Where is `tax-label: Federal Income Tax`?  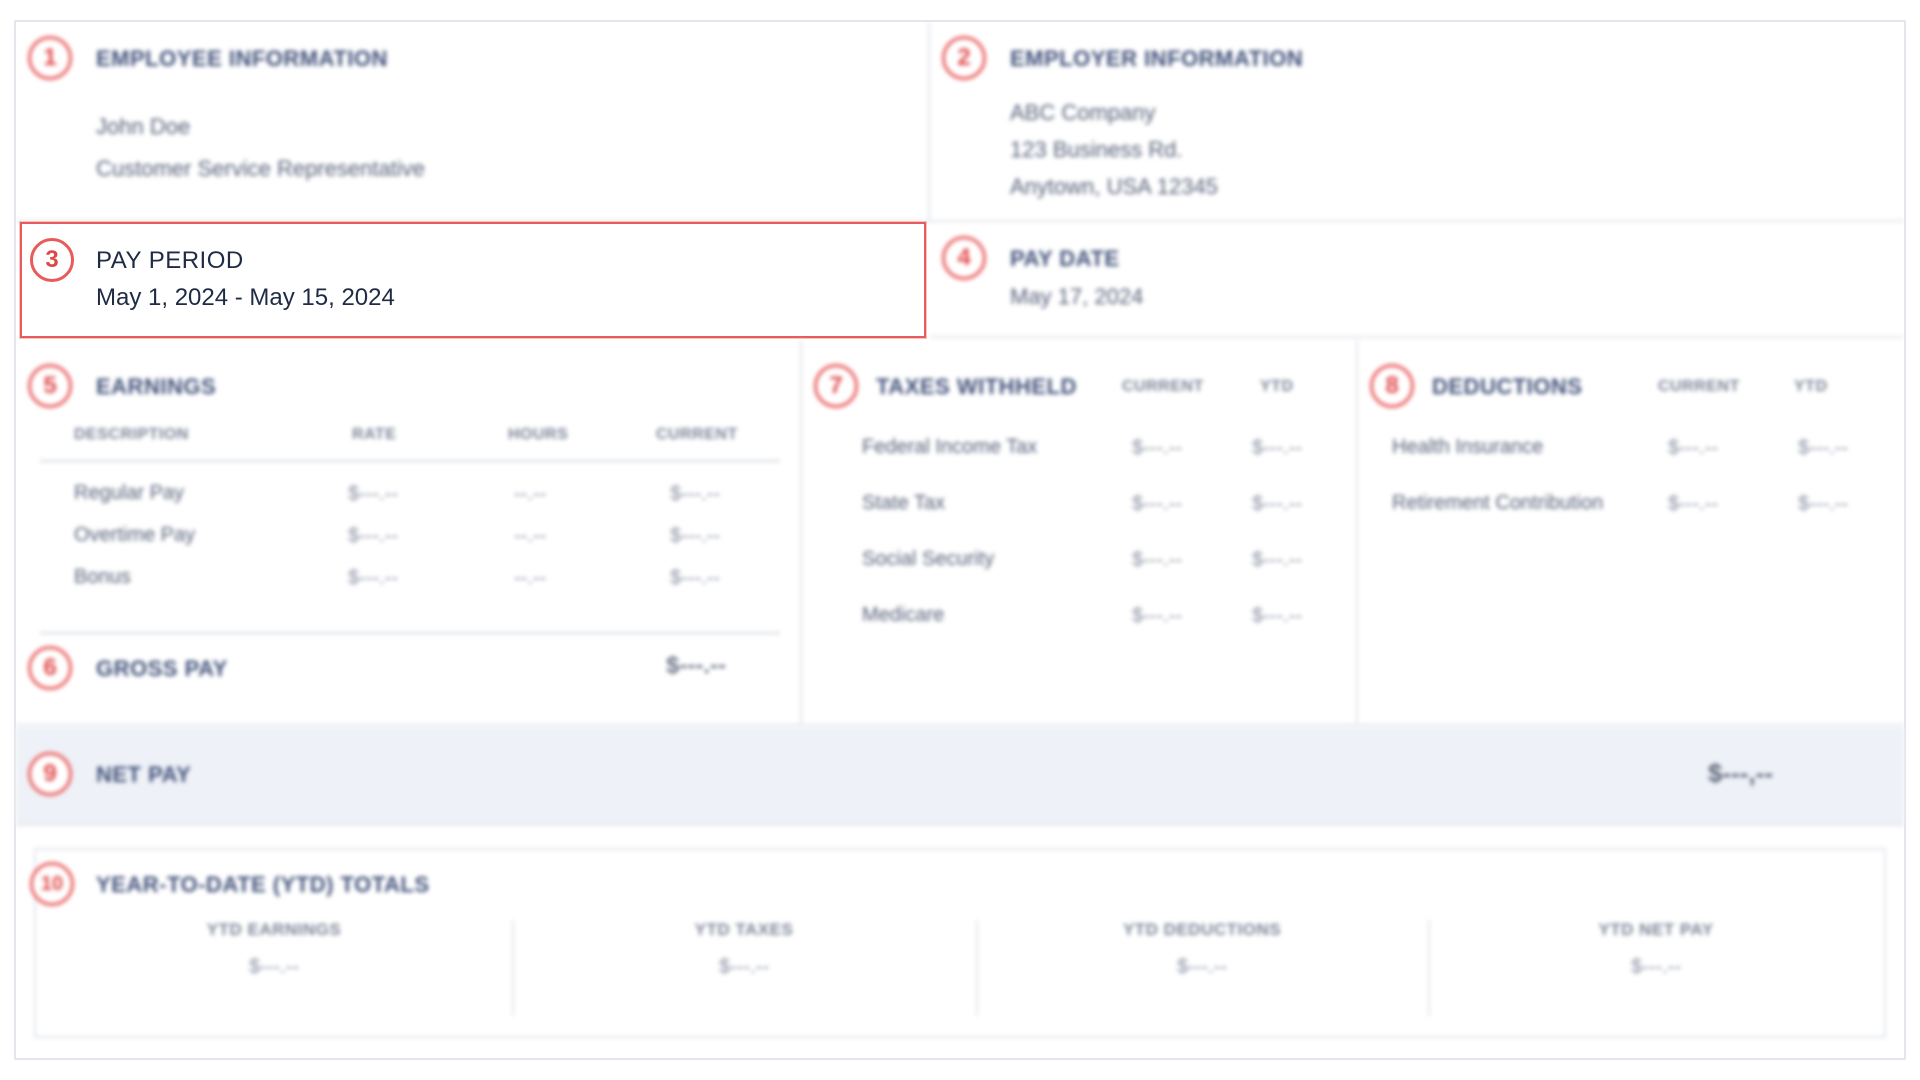 tax-label: Federal Income Tax is located at coordinates (950, 447).